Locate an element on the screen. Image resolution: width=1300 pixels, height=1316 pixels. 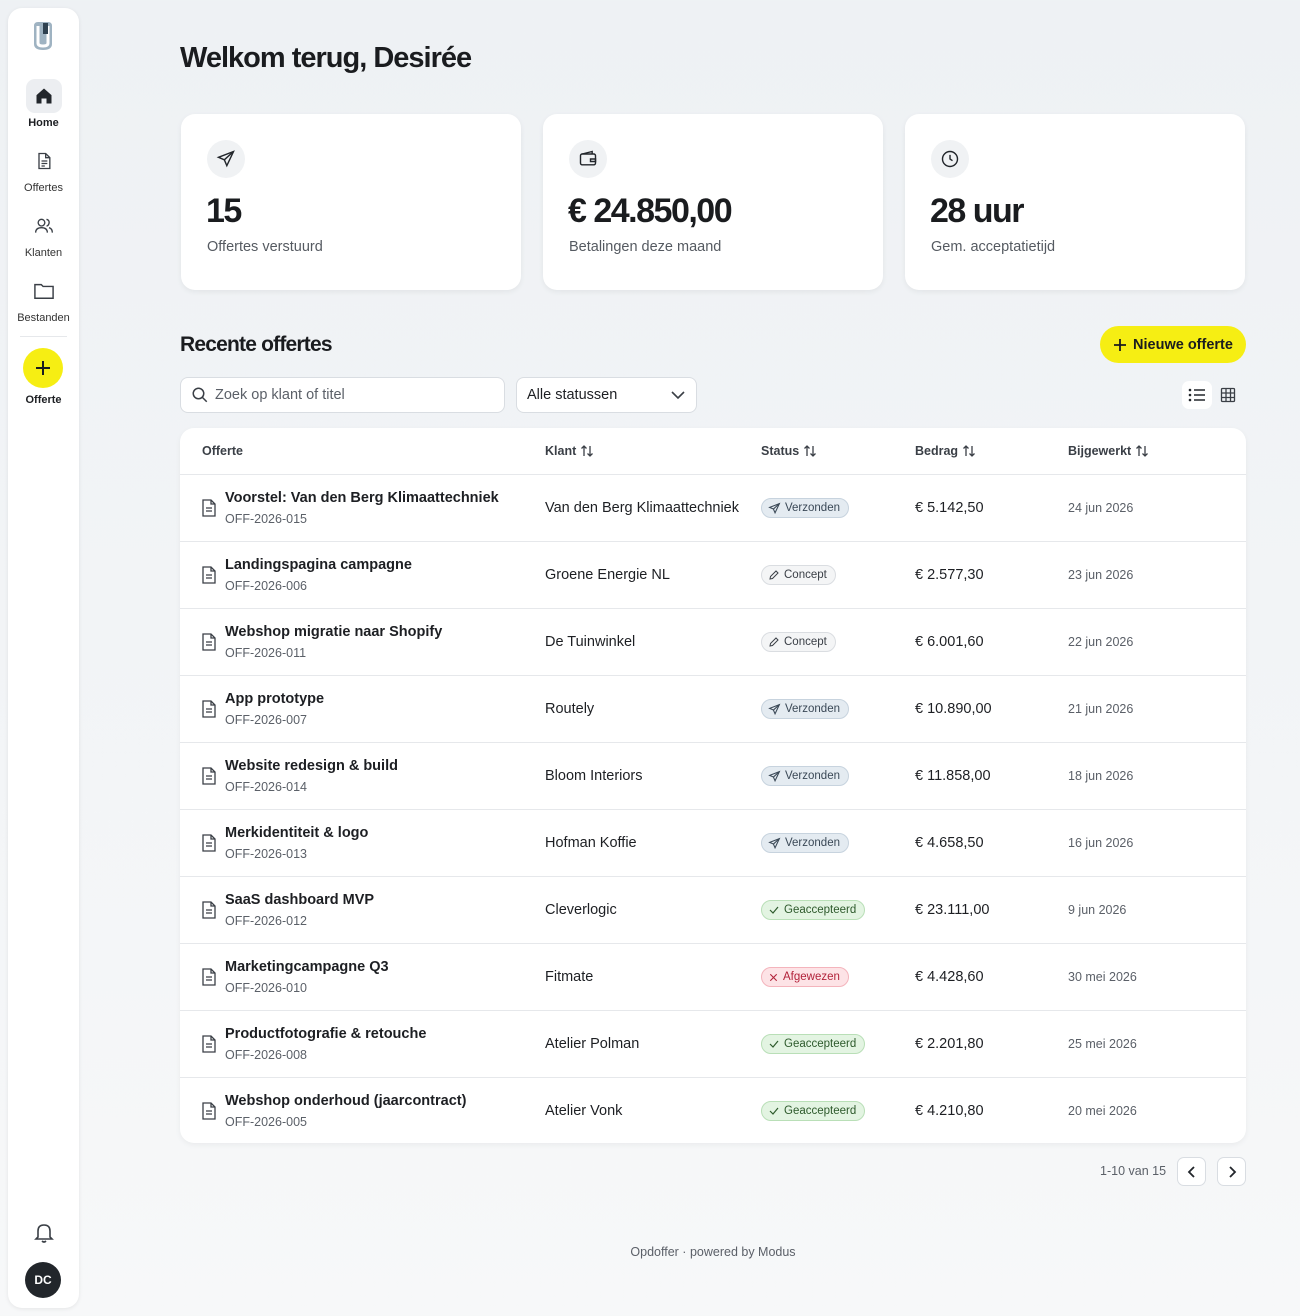
bell-icon is located at coordinates (44, 1232).